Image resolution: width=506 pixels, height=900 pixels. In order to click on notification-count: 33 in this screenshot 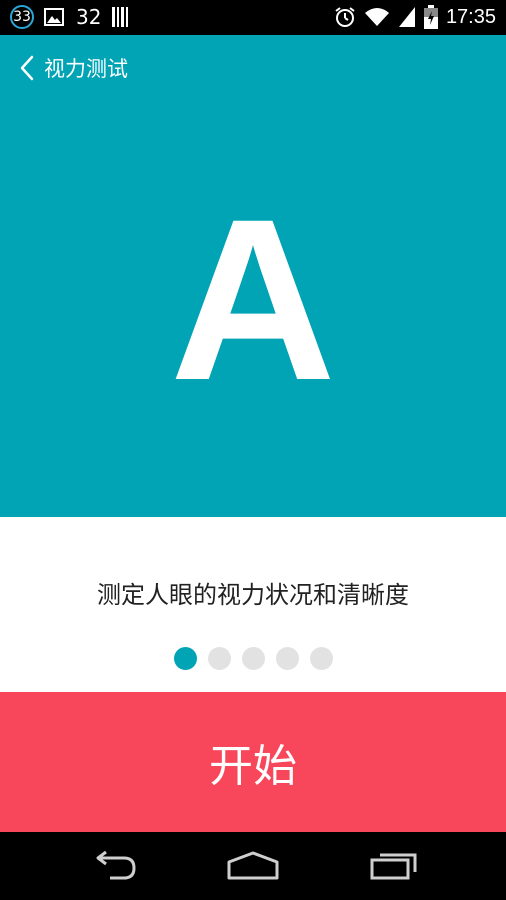, I will do `click(22, 17)`.